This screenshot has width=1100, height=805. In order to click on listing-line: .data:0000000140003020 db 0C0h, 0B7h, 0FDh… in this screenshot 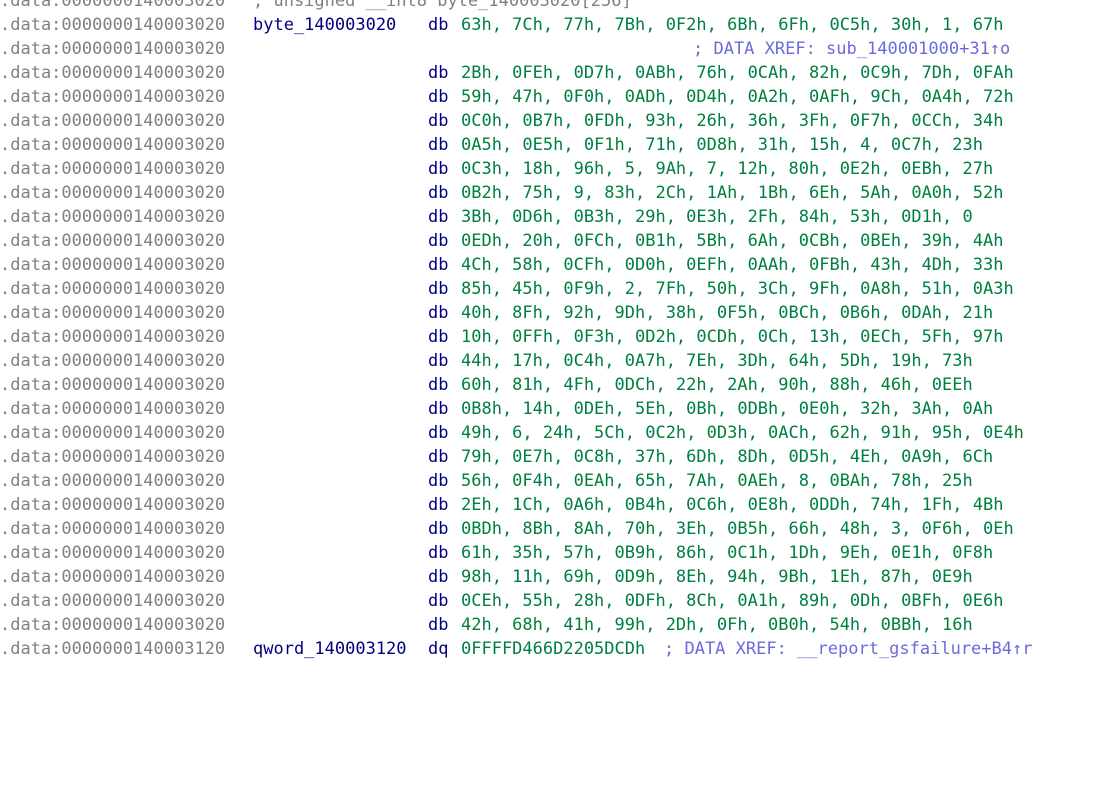, I will do `click(550, 121)`.